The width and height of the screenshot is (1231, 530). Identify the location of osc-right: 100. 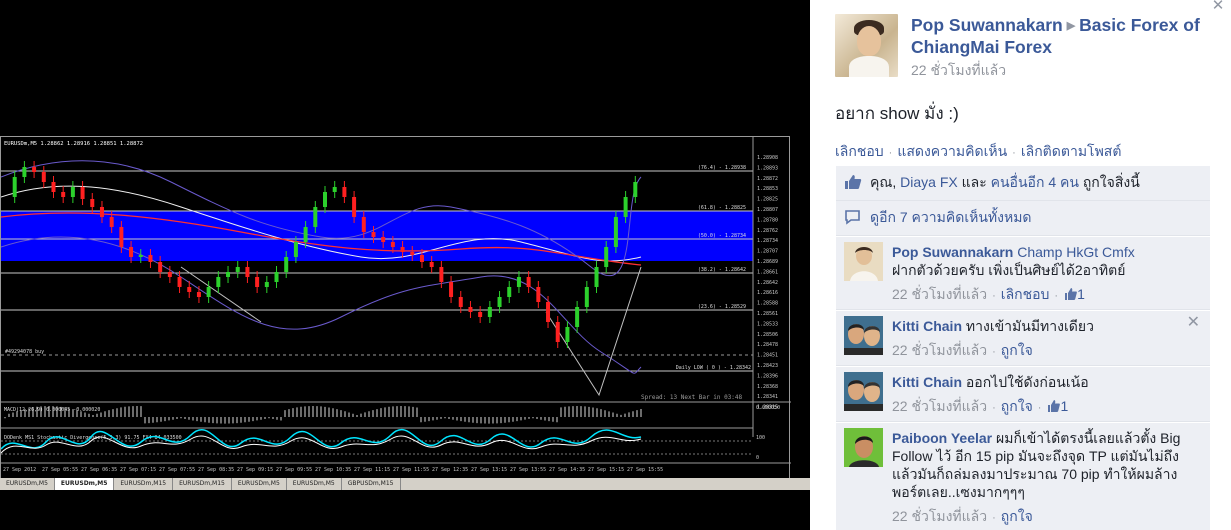
(760, 438).